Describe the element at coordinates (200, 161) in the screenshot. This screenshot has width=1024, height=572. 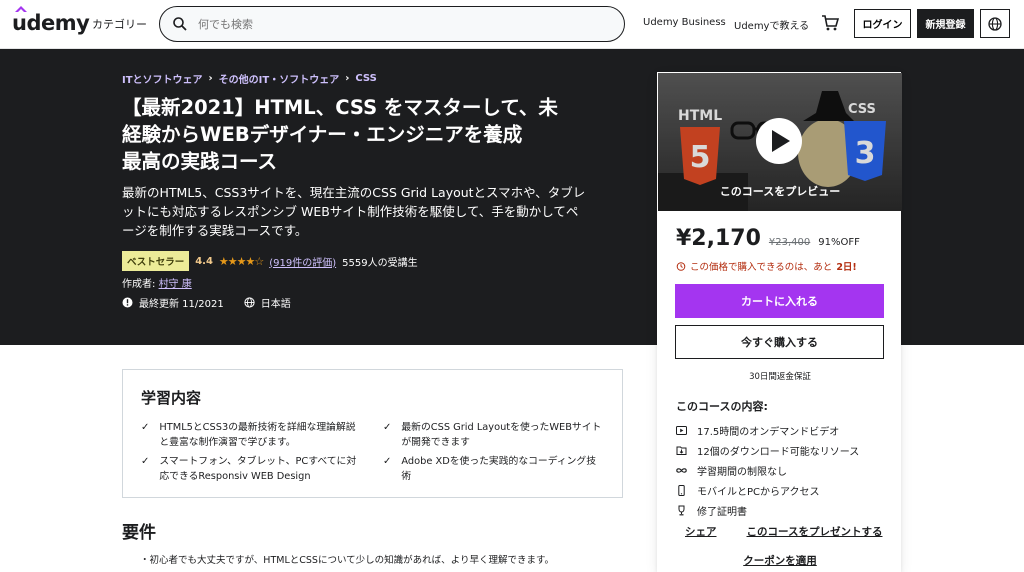
I see `title-line: 最高の実践コース` at that location.